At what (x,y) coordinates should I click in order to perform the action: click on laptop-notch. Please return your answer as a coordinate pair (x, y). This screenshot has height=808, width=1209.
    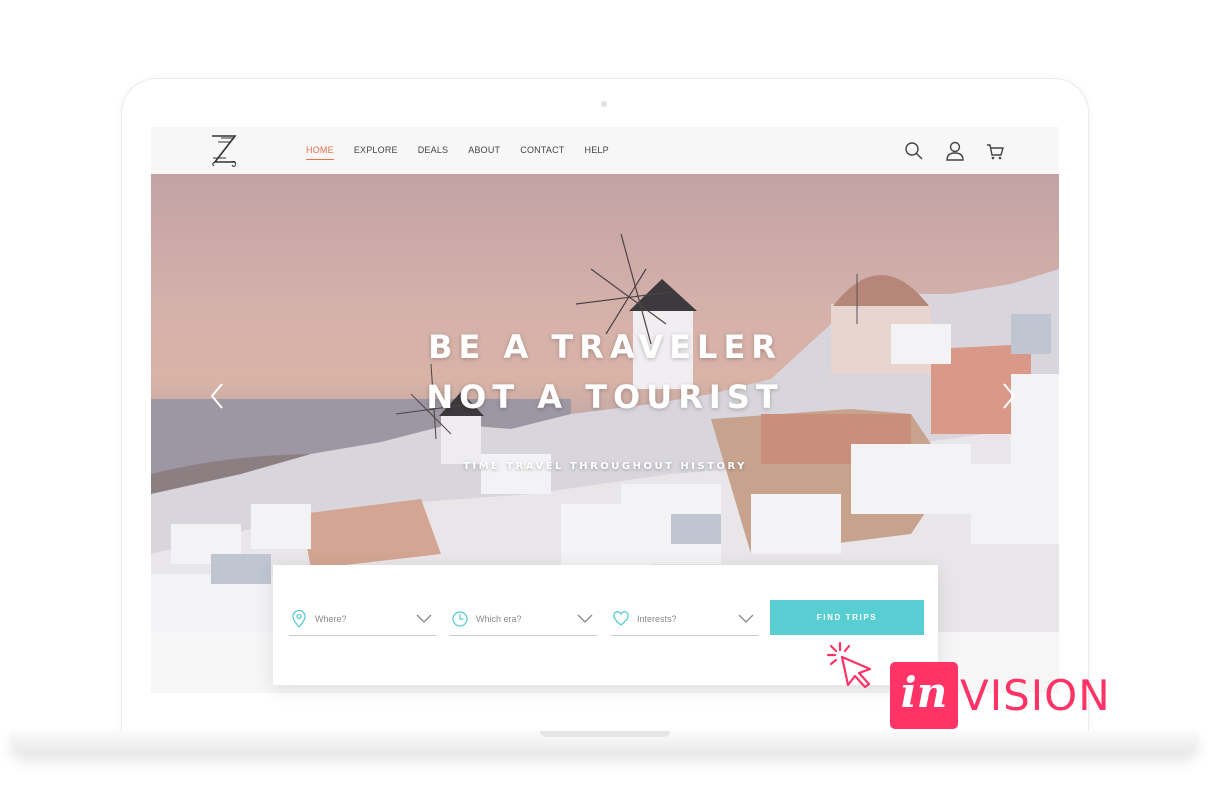
    Looking at the image, I should click on (605, 734).